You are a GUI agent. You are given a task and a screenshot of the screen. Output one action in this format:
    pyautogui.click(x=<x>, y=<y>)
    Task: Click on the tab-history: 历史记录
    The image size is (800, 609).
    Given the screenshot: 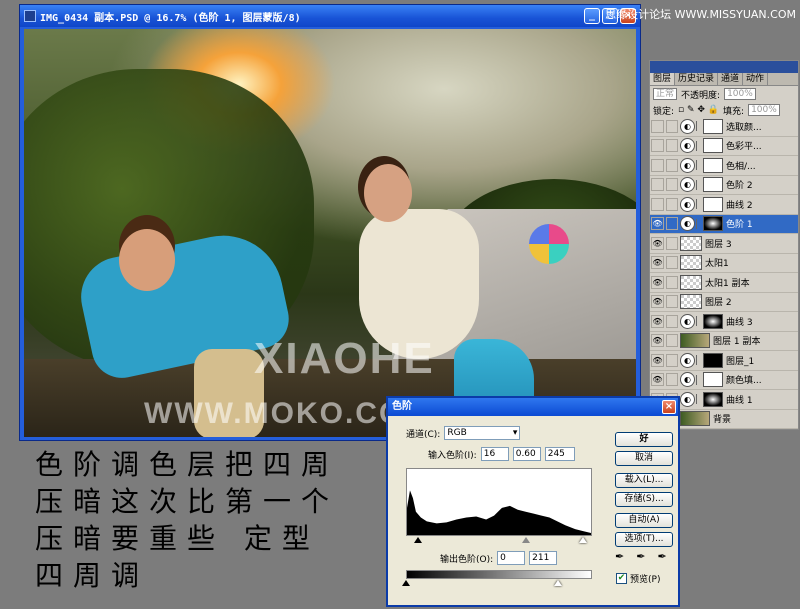 What is the action you would take?
    pyautogui.click(x=697, y=79)
    